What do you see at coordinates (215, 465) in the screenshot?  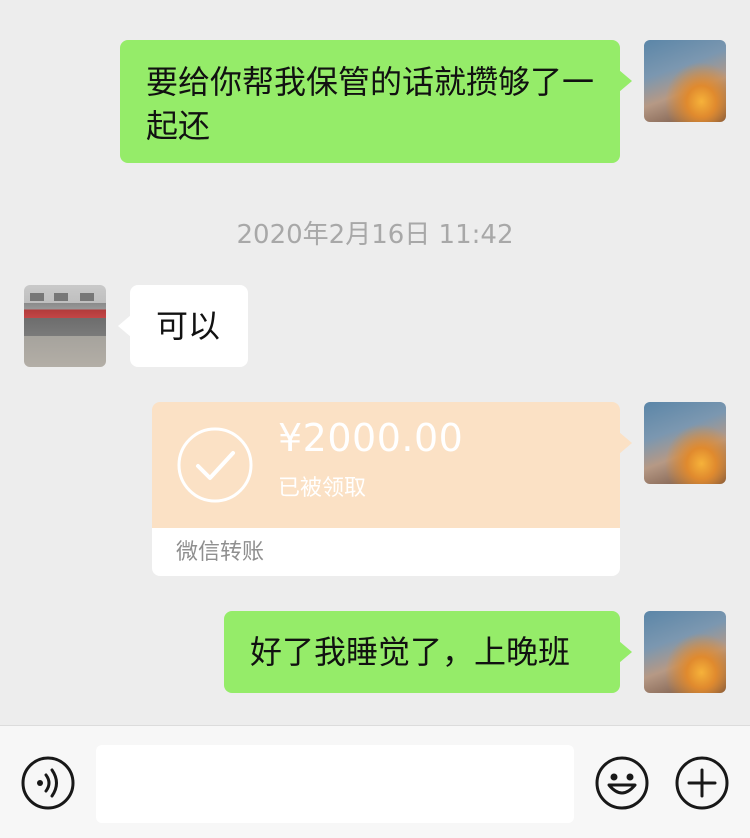 I see `check-circle-icon` at bounding box center [215, 465].